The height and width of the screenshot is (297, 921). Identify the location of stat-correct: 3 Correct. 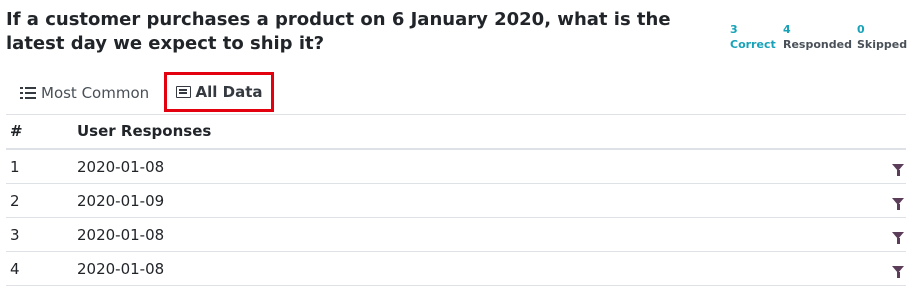
(753, 37).